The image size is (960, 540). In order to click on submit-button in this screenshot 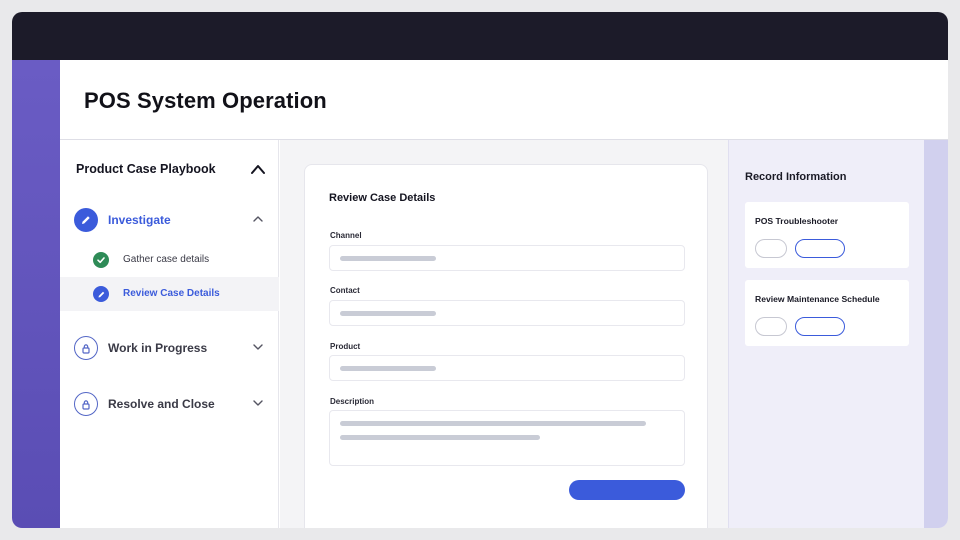, I will do `click(627, 490)`.